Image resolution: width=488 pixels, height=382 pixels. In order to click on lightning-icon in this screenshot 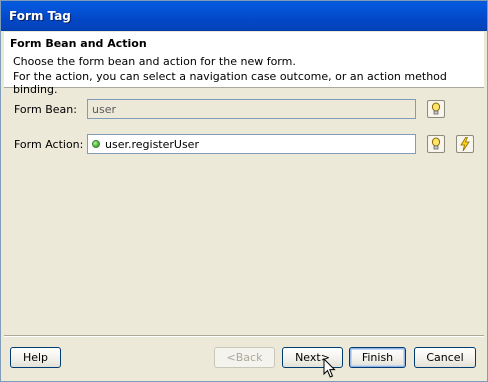, I will do `click(465, 144)`.